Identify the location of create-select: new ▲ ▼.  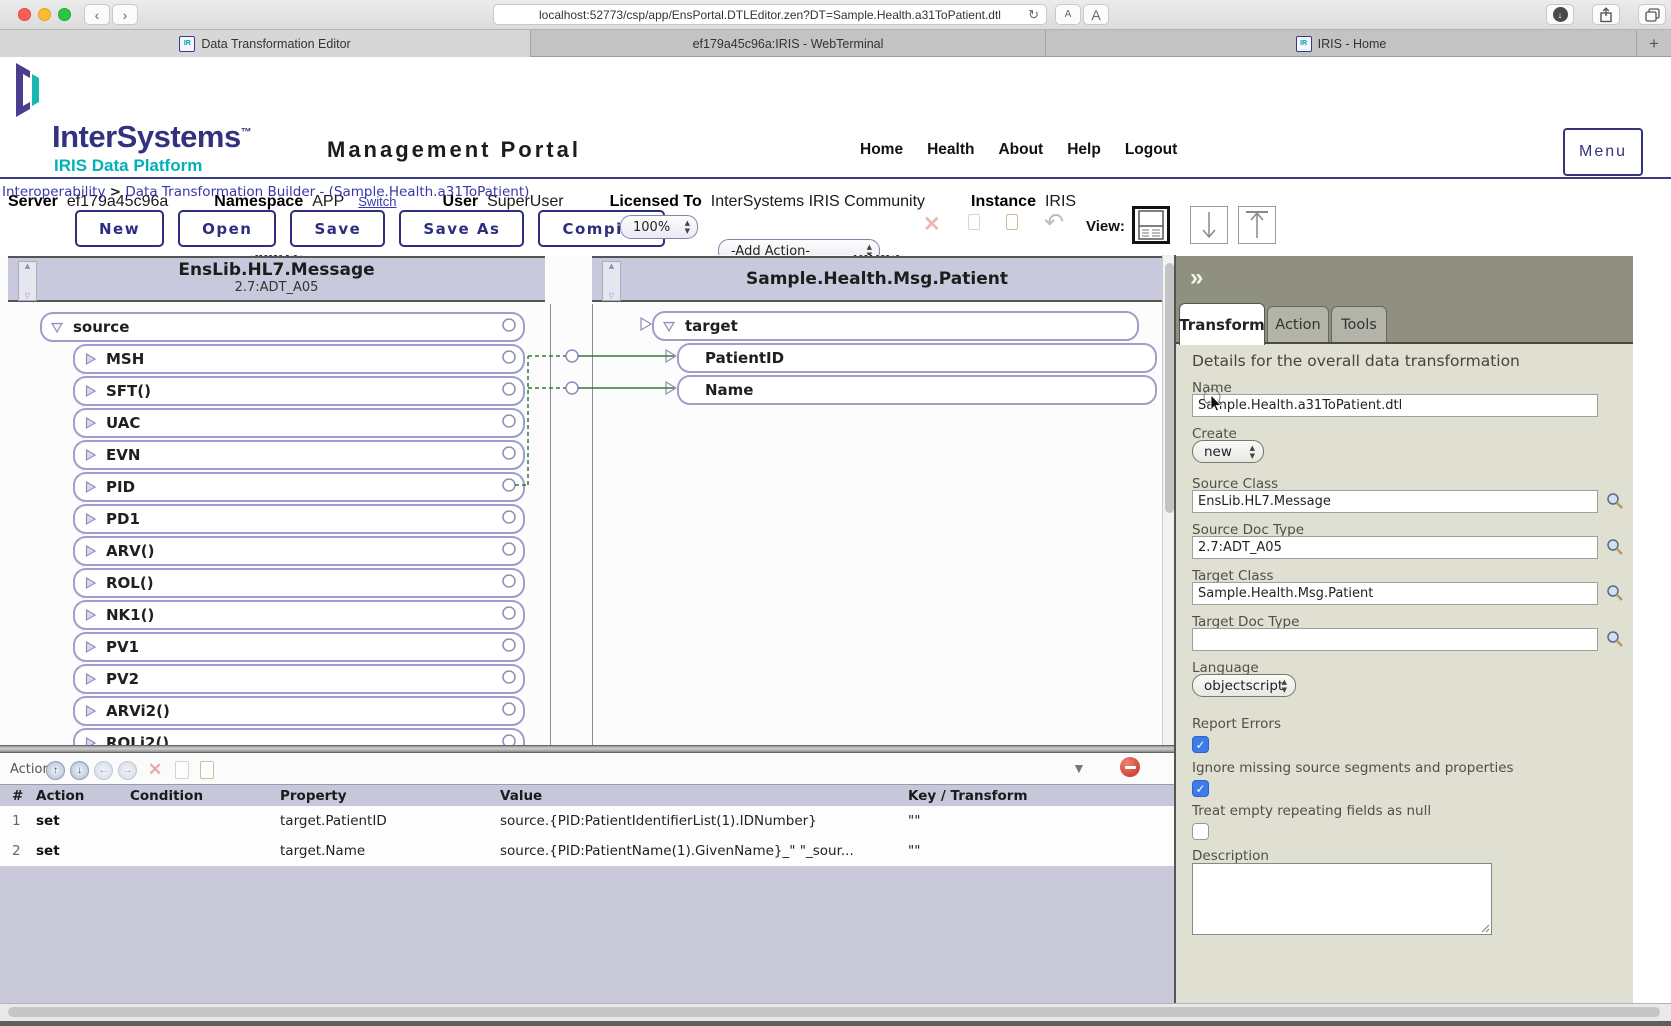
(1228, 451).